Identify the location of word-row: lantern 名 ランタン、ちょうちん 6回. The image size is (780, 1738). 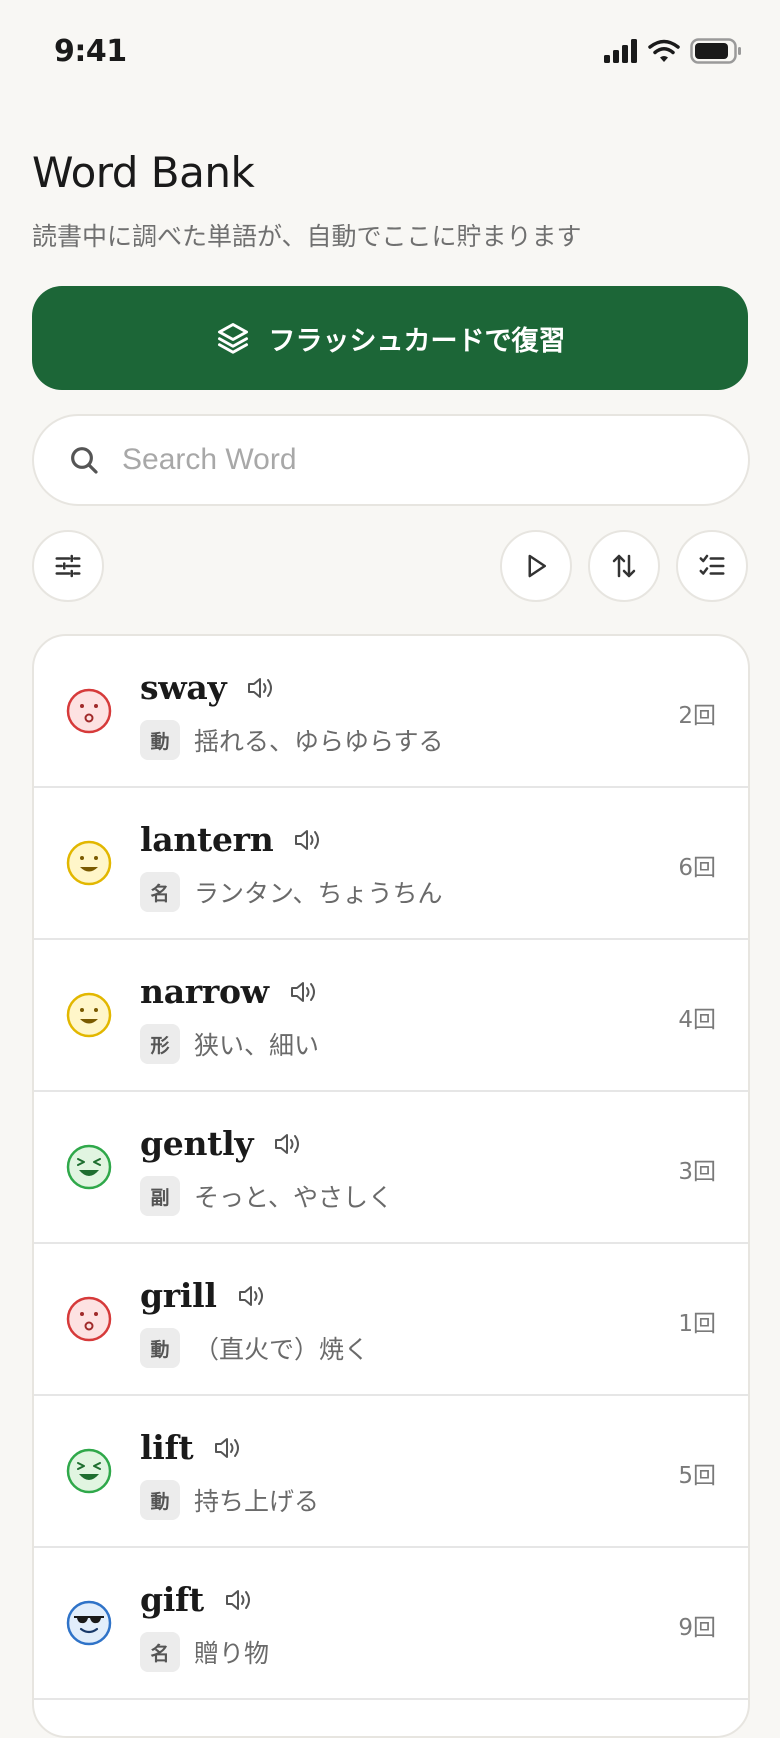
(391, 864).